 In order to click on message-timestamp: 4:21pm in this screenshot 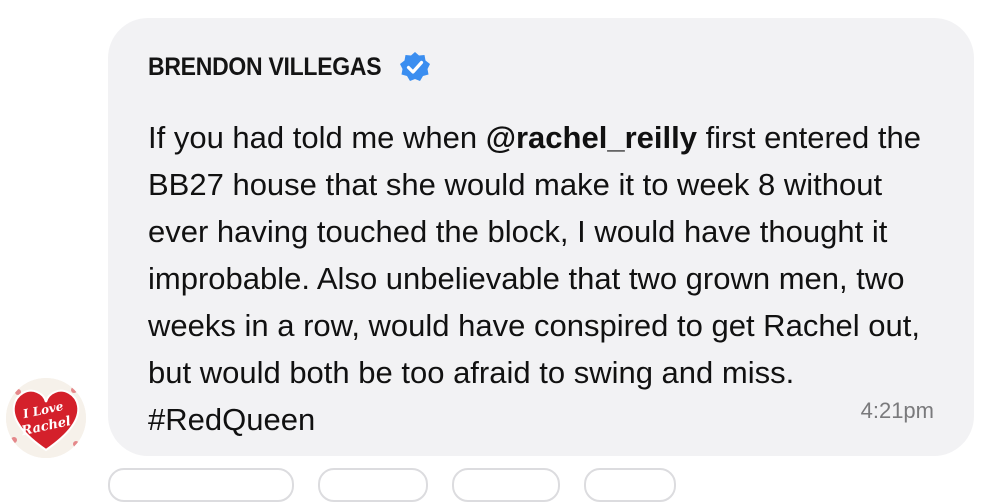, I will do `click(897, 410)`.